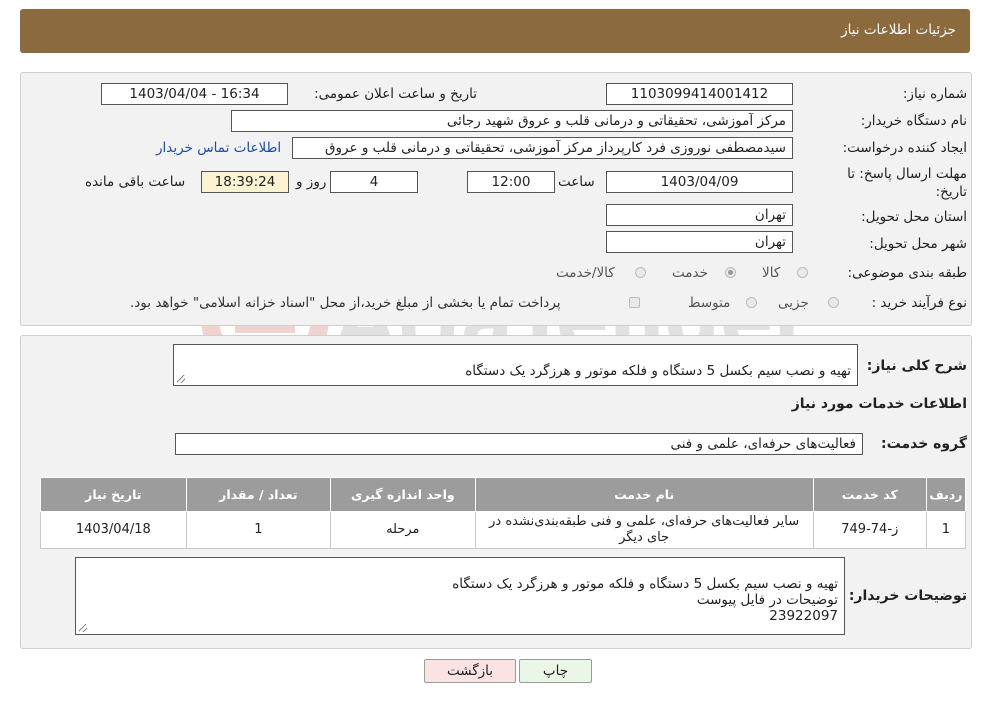  I want to click on page-header: جزئیات اطلاعات نیاز, so click(495, 31).